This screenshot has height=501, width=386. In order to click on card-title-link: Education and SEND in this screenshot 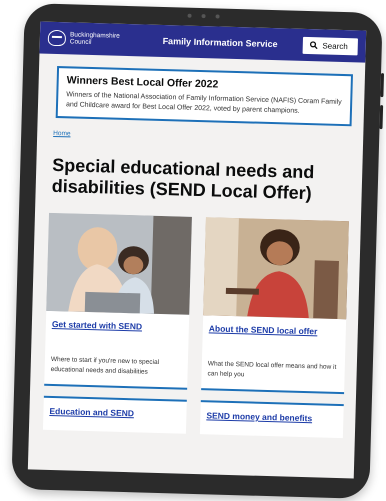, I will do `click(114, 413)`.